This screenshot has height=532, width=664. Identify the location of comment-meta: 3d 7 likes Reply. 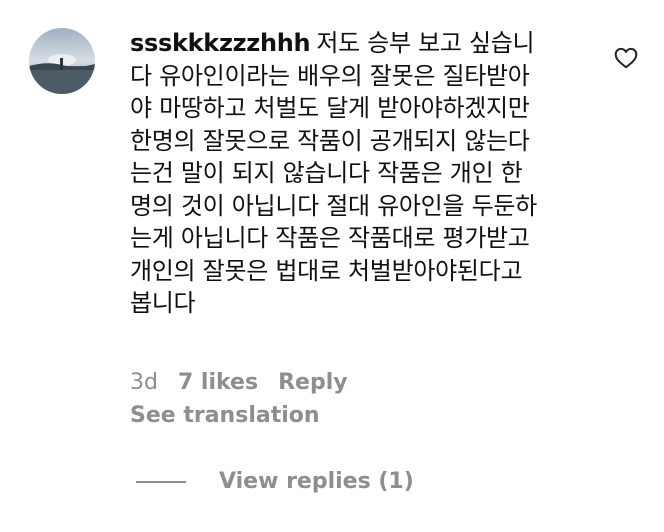
(239, 383).